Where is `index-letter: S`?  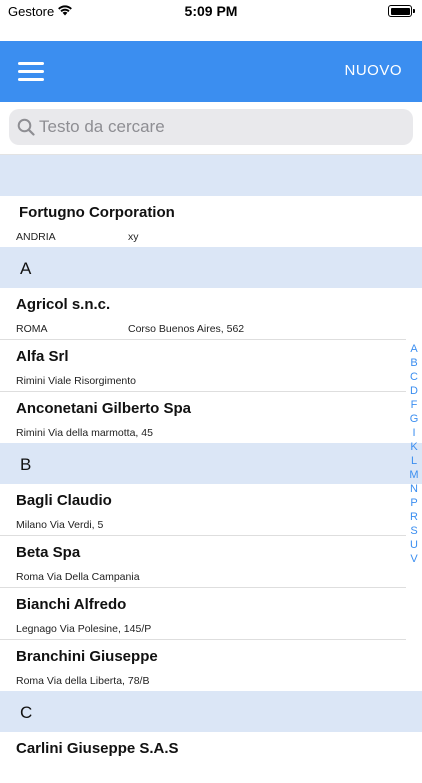
index-letter: S is located at coordinates (413, 531).